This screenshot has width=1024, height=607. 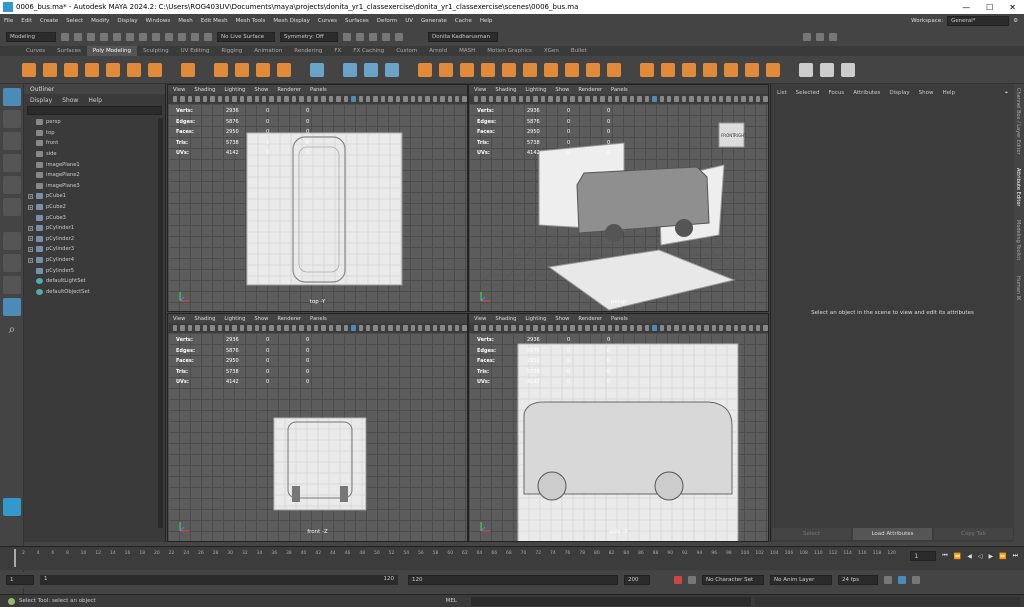 What do you see at coordinates (590, 319) in the screenshot?
I see `viewport-menu-renderer: Renderer` at bounding box center [590, 319].